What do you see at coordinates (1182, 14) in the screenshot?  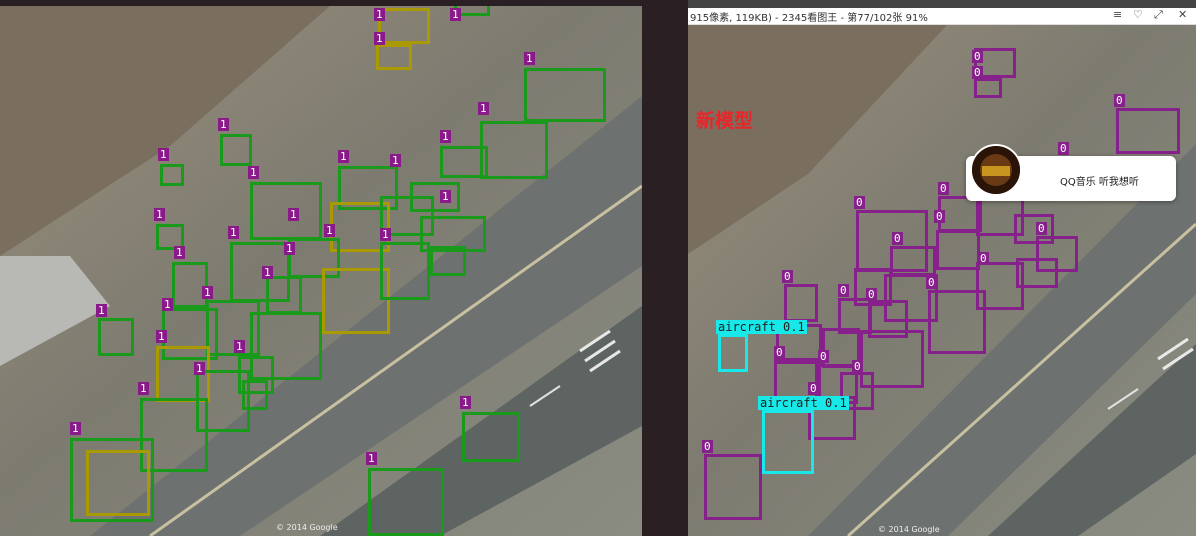 I see `close-icon: ✕` at bounding box center [1182, 14].